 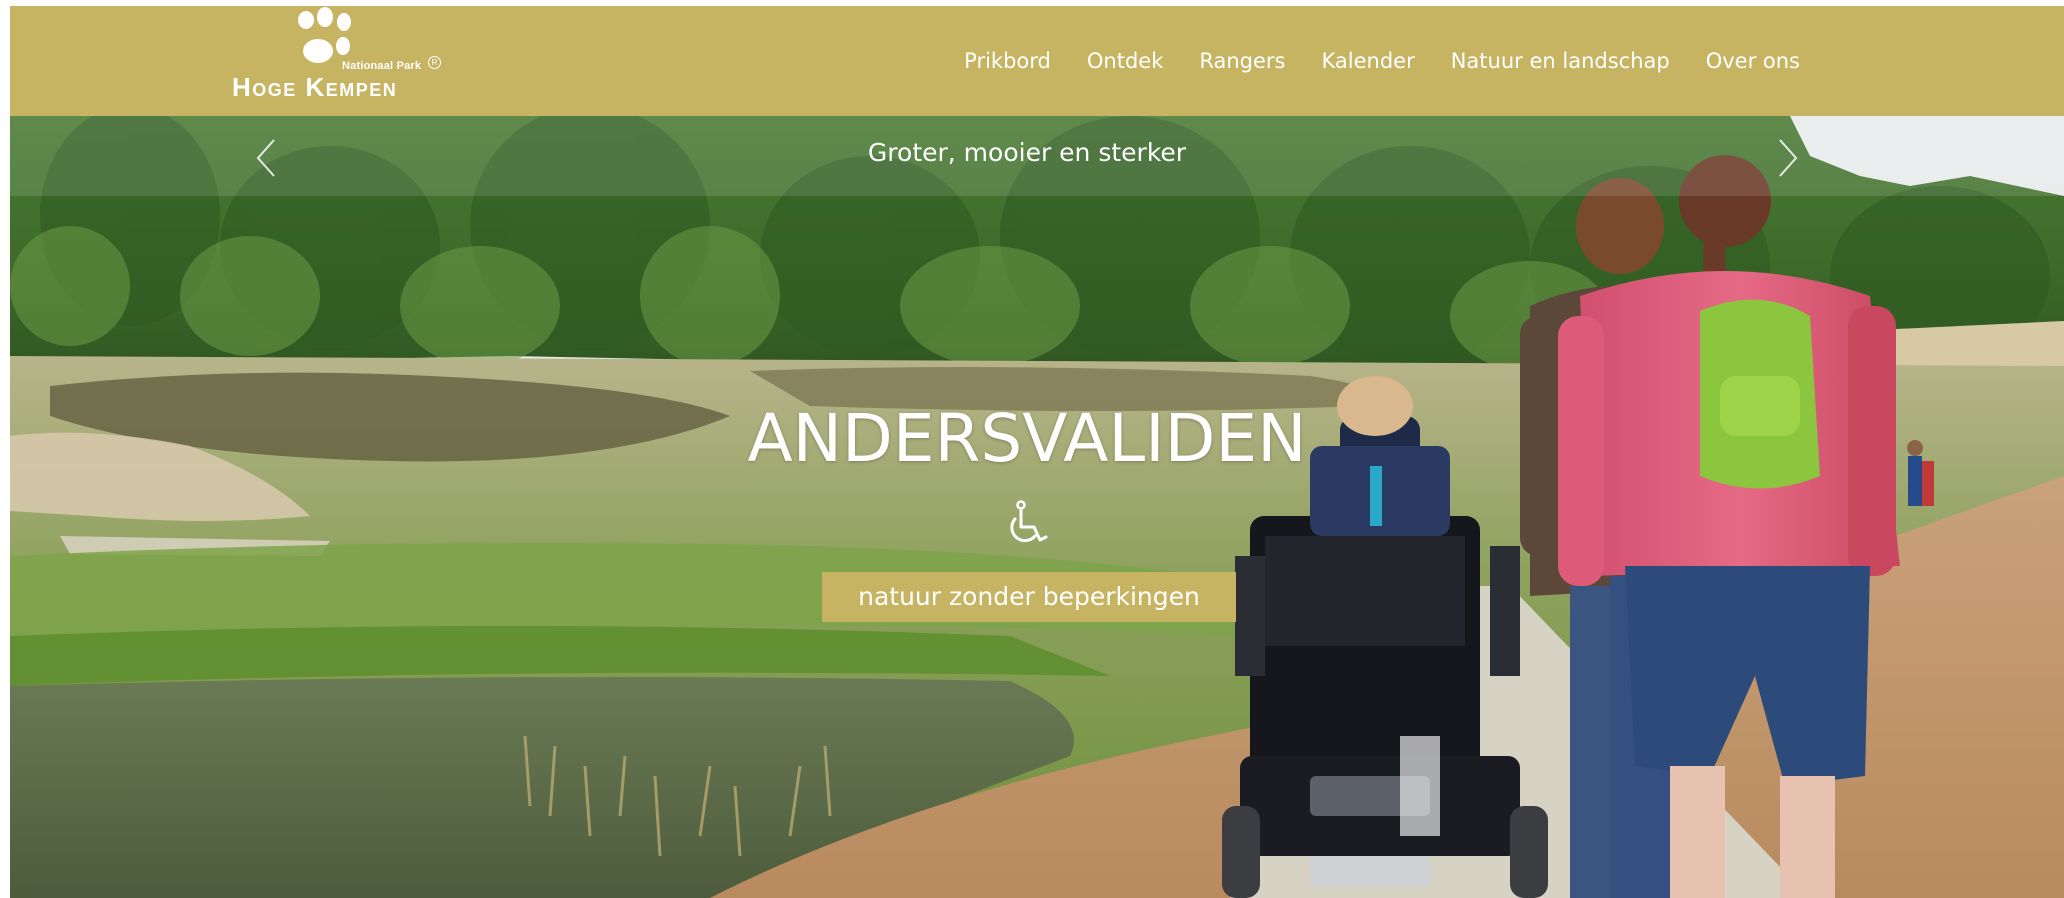 I want to click on hero-title: ANDERSVALIDEN, so click(x=1027, y=438).